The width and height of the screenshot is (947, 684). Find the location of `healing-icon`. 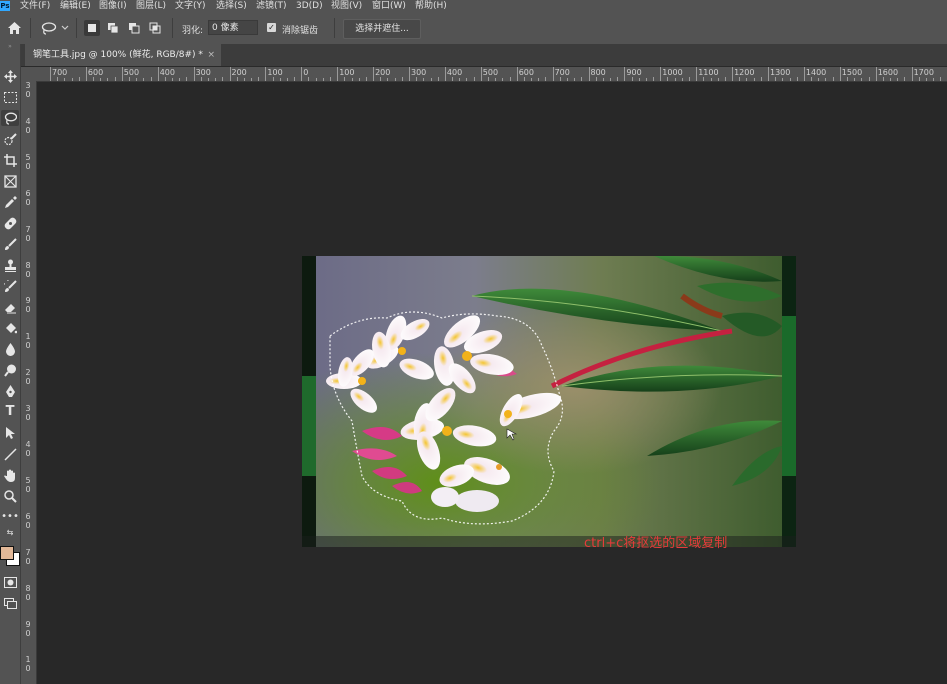

healing-icon is located at coordinates (10, 223).